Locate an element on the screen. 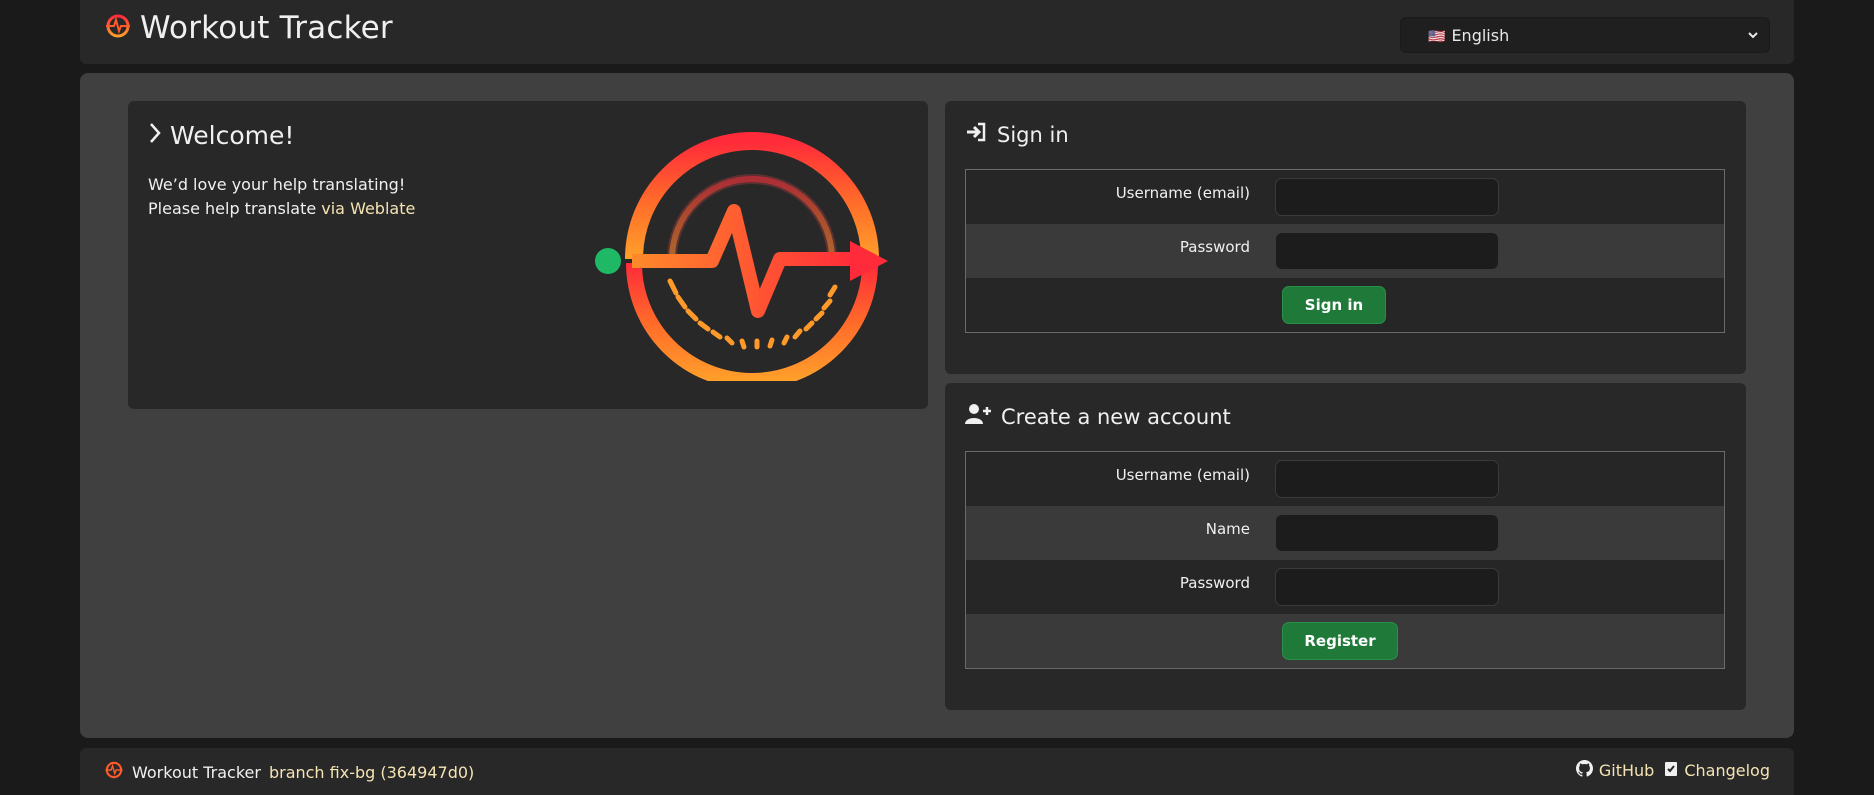 This screenshot has width=1874, height=795. language-label: English is located at coordinates (1480, 35).